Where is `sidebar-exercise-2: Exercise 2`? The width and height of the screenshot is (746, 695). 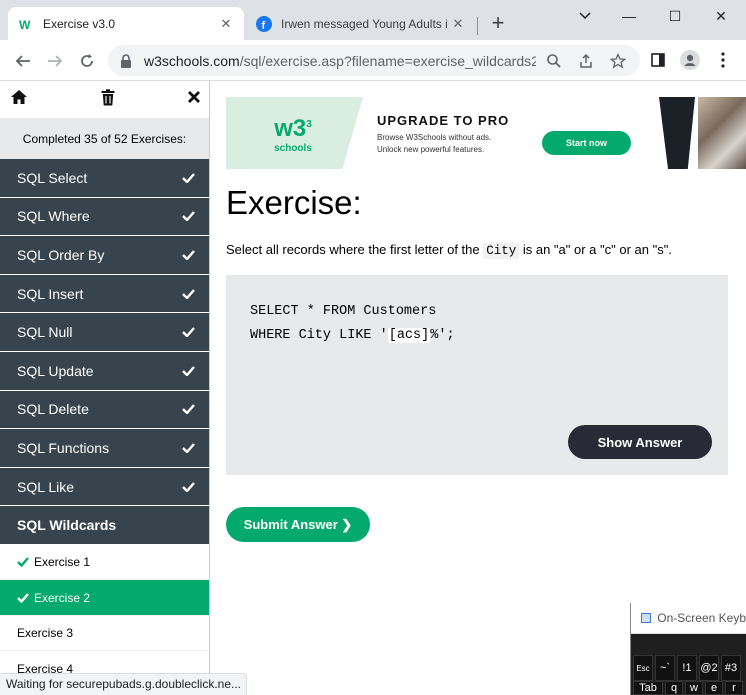
sidebar-exercise-2: Exercise 2 is located at coordinates (104, 598).